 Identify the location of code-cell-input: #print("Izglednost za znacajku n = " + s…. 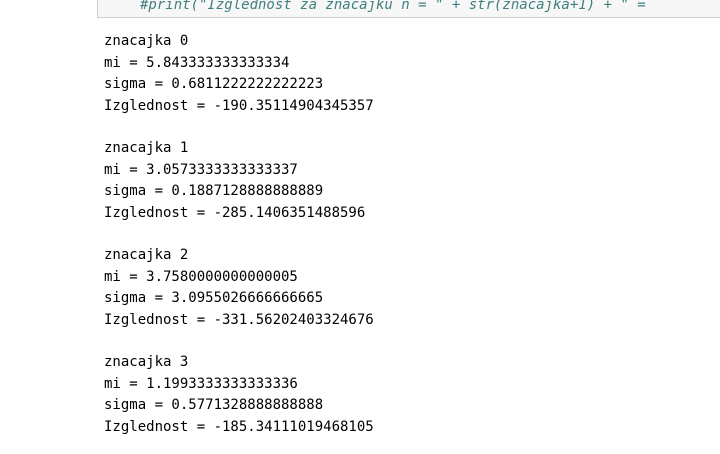
(408, 9).